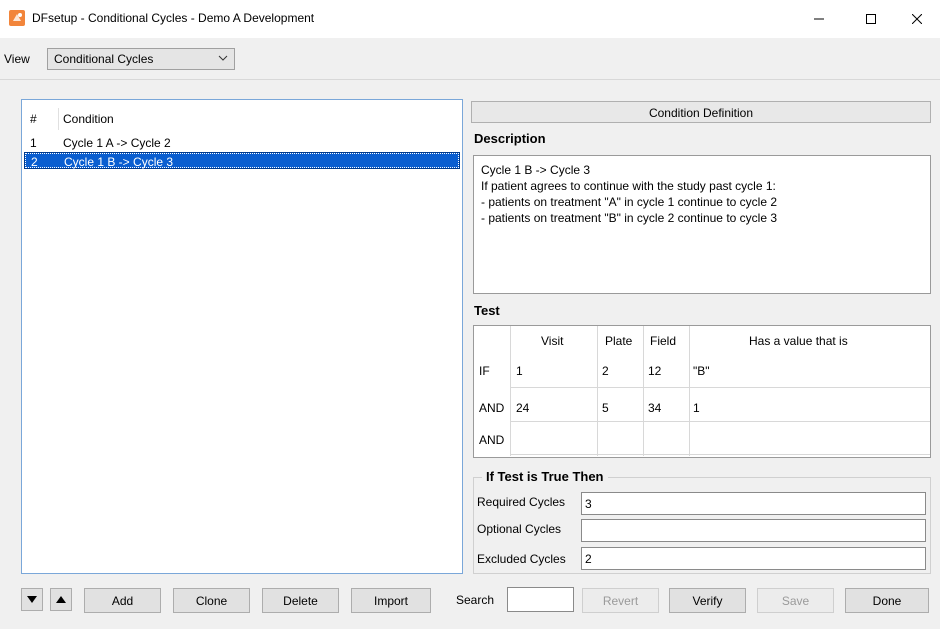 The image size is (940, 629). I want to click on excluded-cycles-field: 2, so click(753, 558).